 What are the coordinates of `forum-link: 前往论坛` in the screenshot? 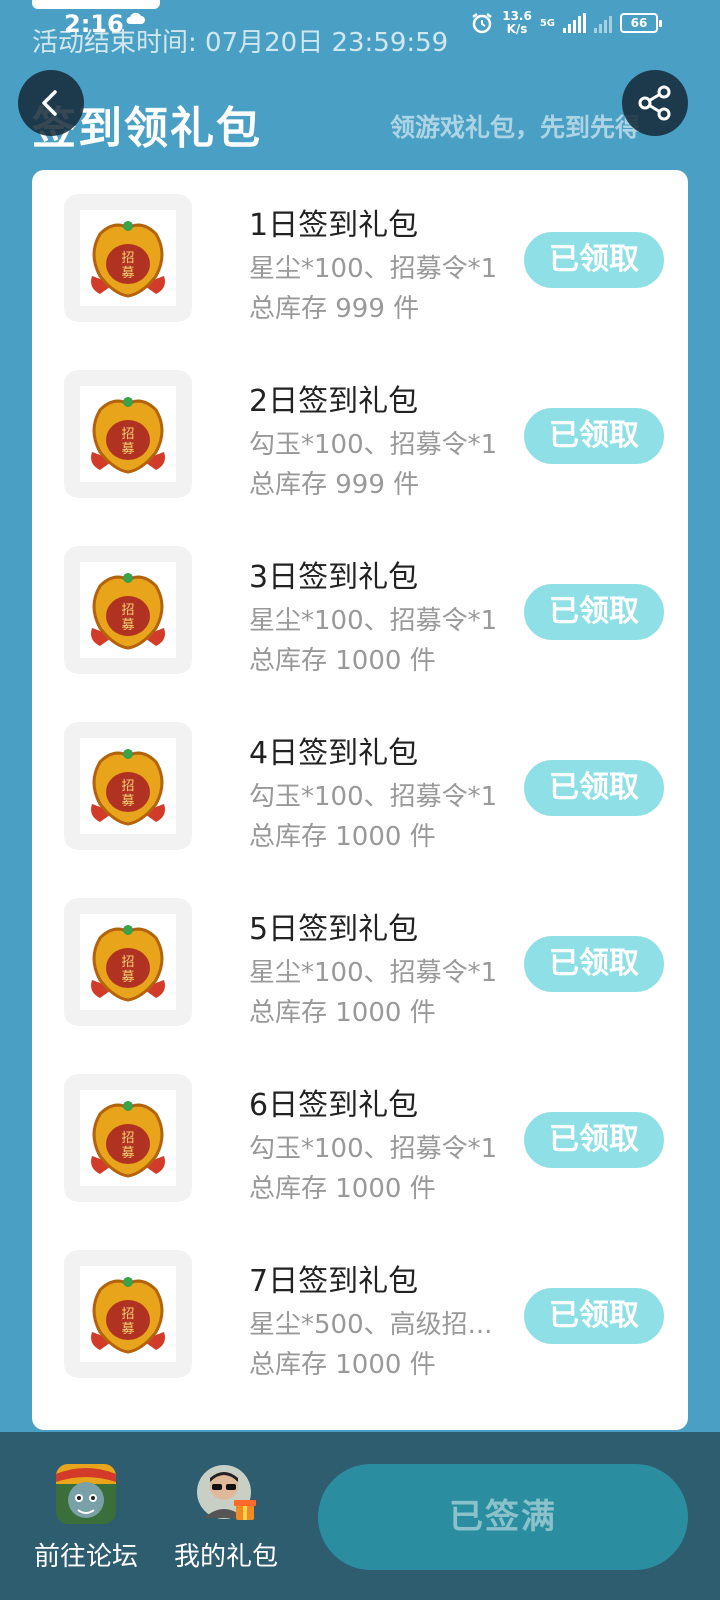 It's located at (86, 1518).